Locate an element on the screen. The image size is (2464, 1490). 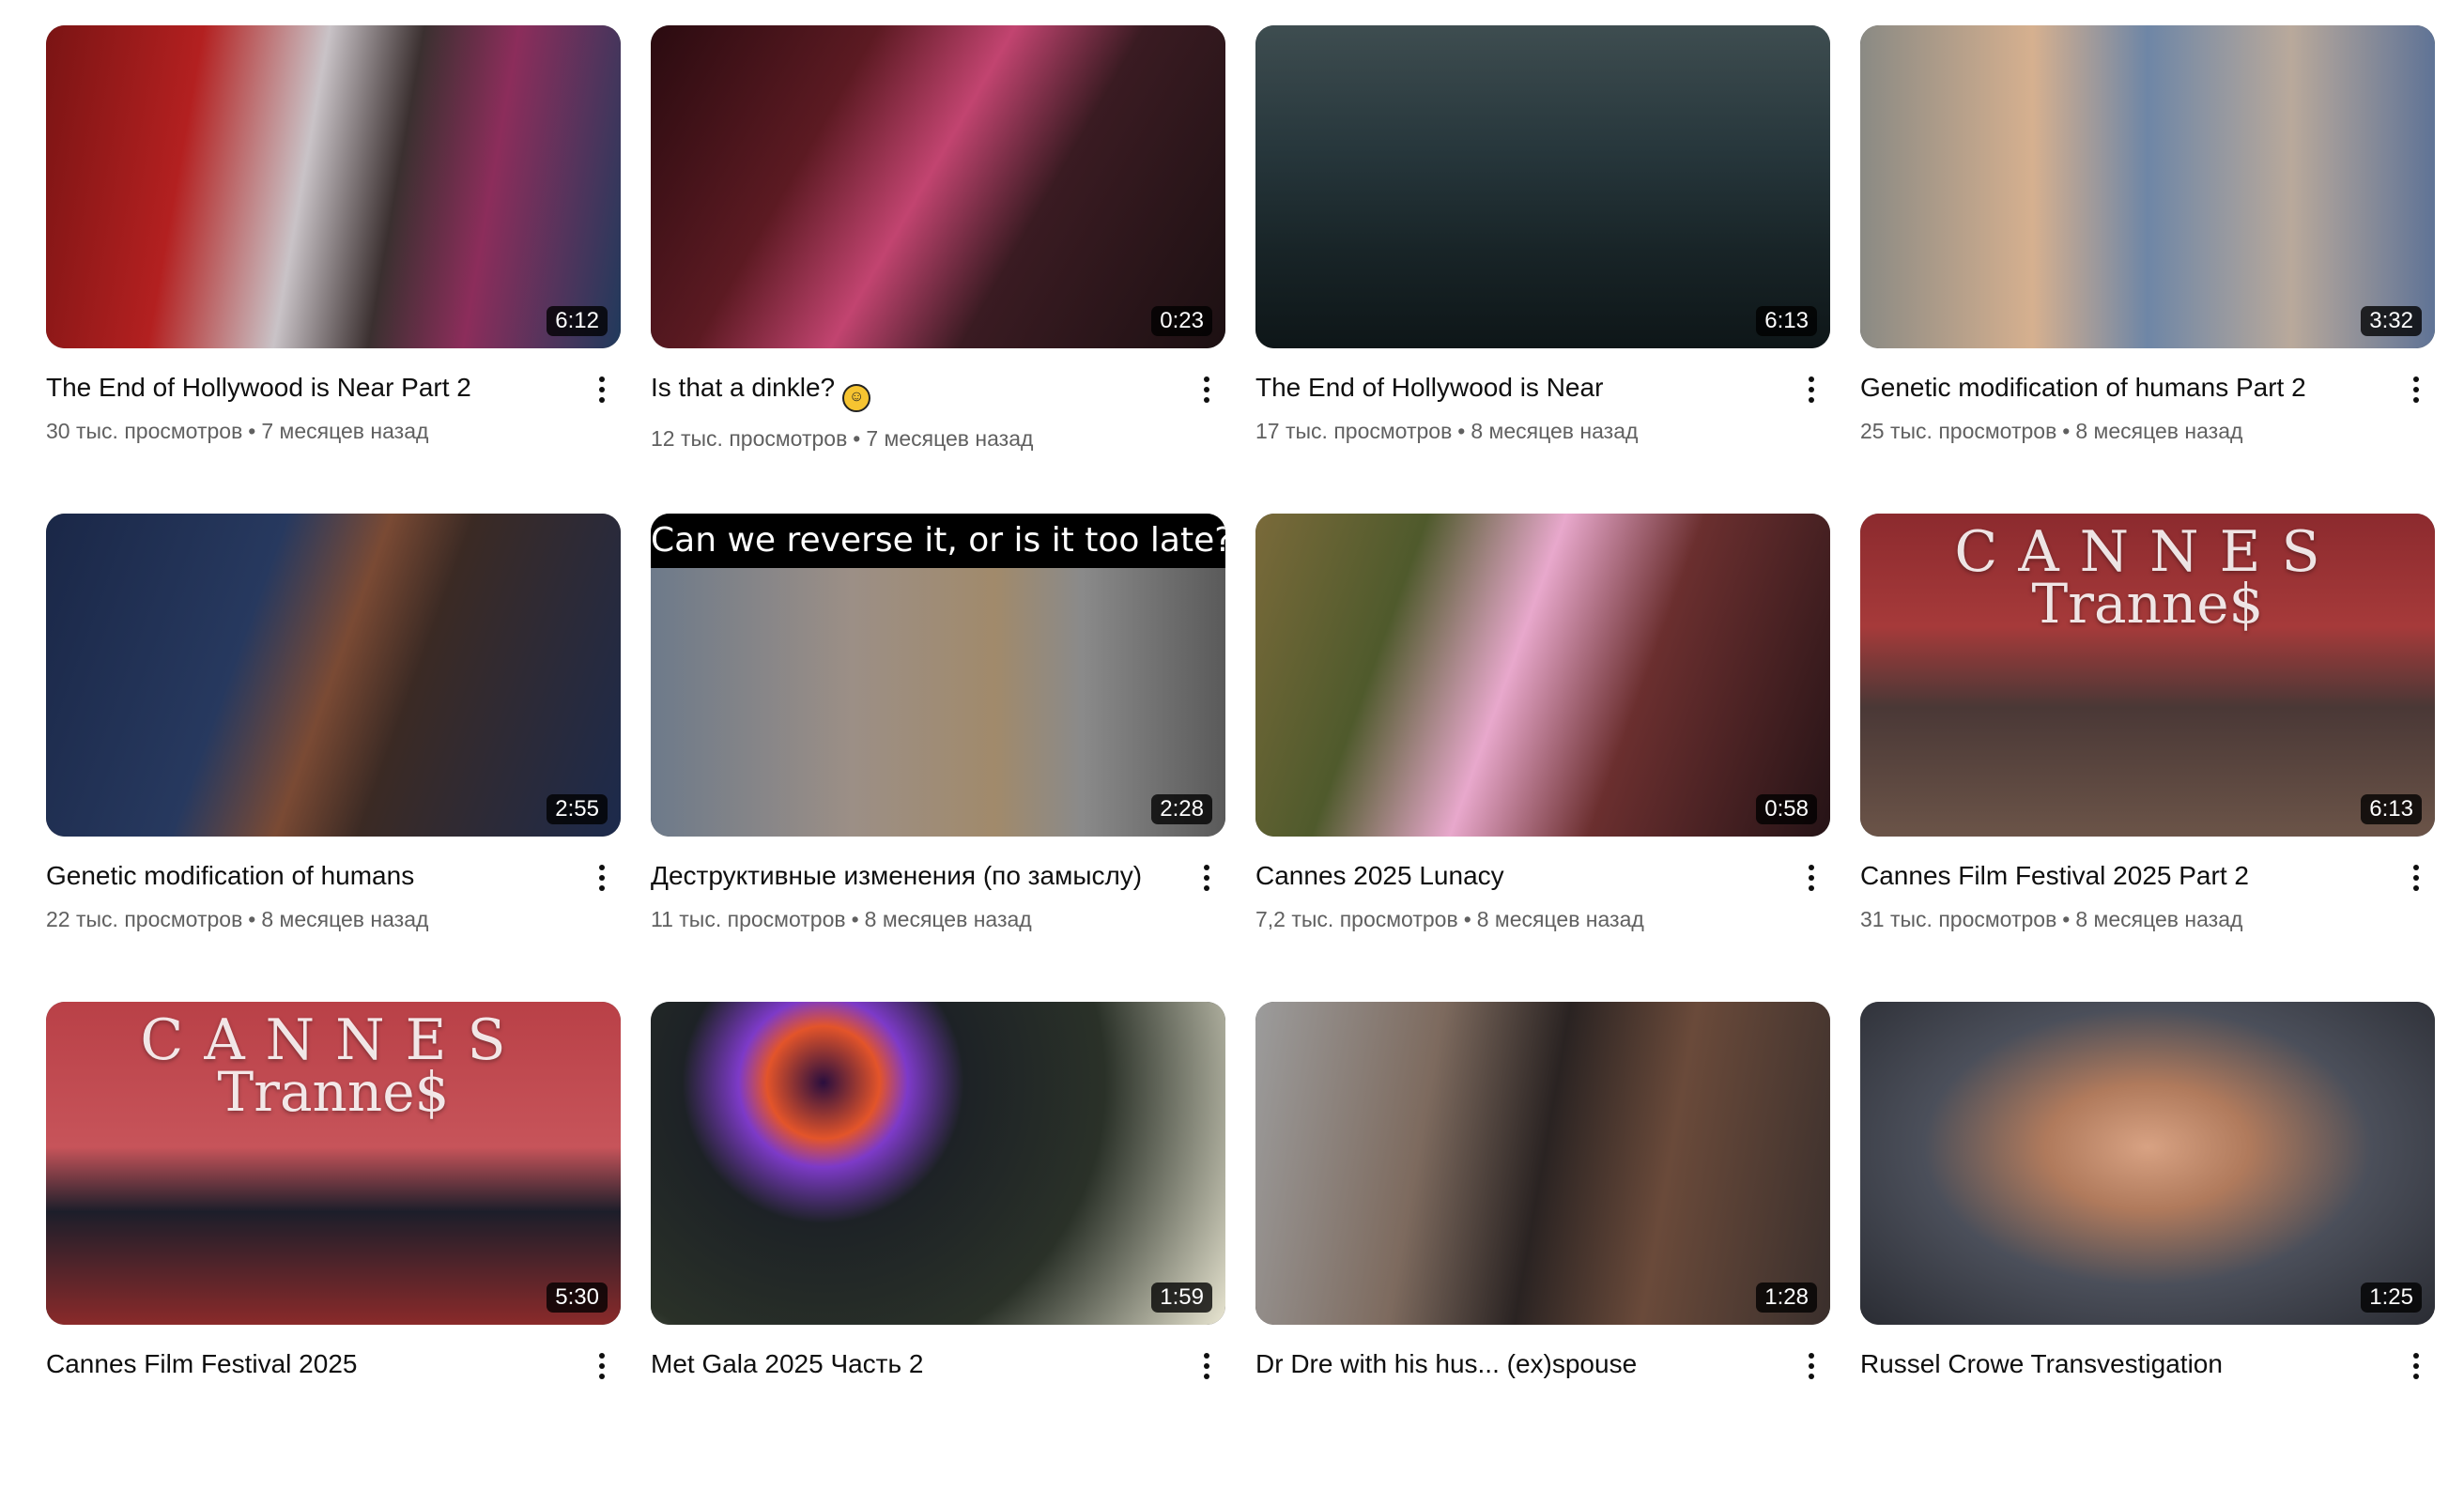
video-thumbnail: CANNES Tranne$ 5:30 is located at coordinates (333, 1163).